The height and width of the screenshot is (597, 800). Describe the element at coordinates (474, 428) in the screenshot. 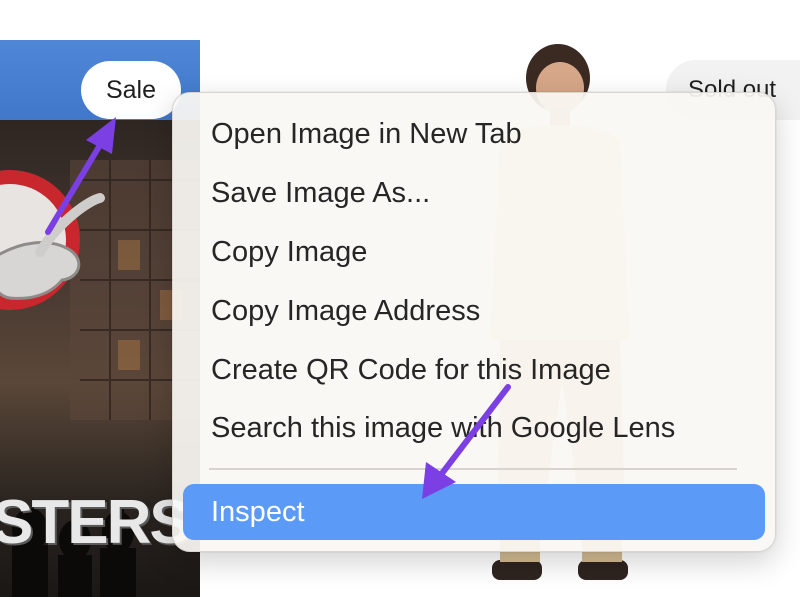

I see `menu-item-search-google-lens: Search this image with Google Lens` at that location.